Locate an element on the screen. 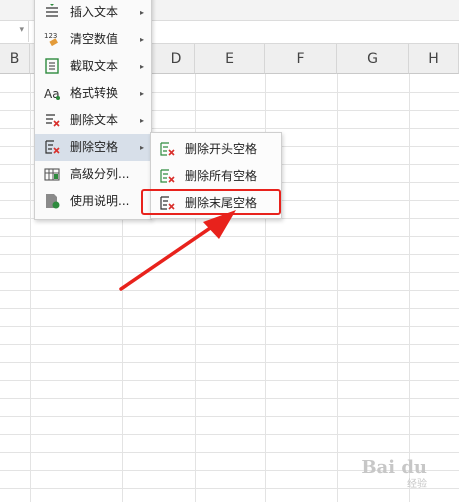 The width and height of the screenshot is (459, 502). delete-leading-spaces-icon is located at coordinates (167, 149).